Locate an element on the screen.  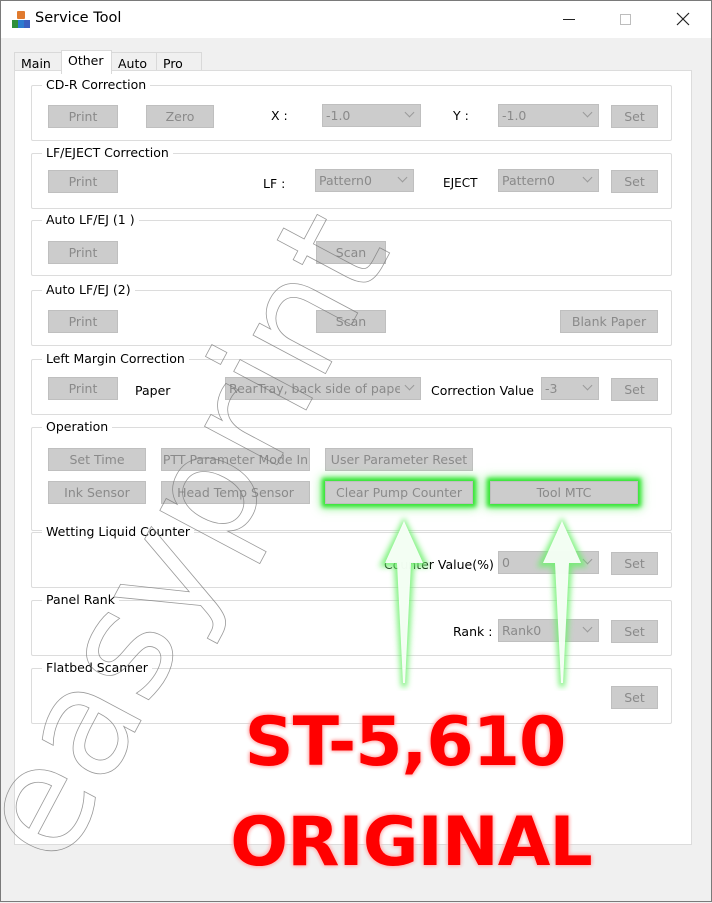
group-title: Wetting Liquid Counter is located at coordinates (118, 531).